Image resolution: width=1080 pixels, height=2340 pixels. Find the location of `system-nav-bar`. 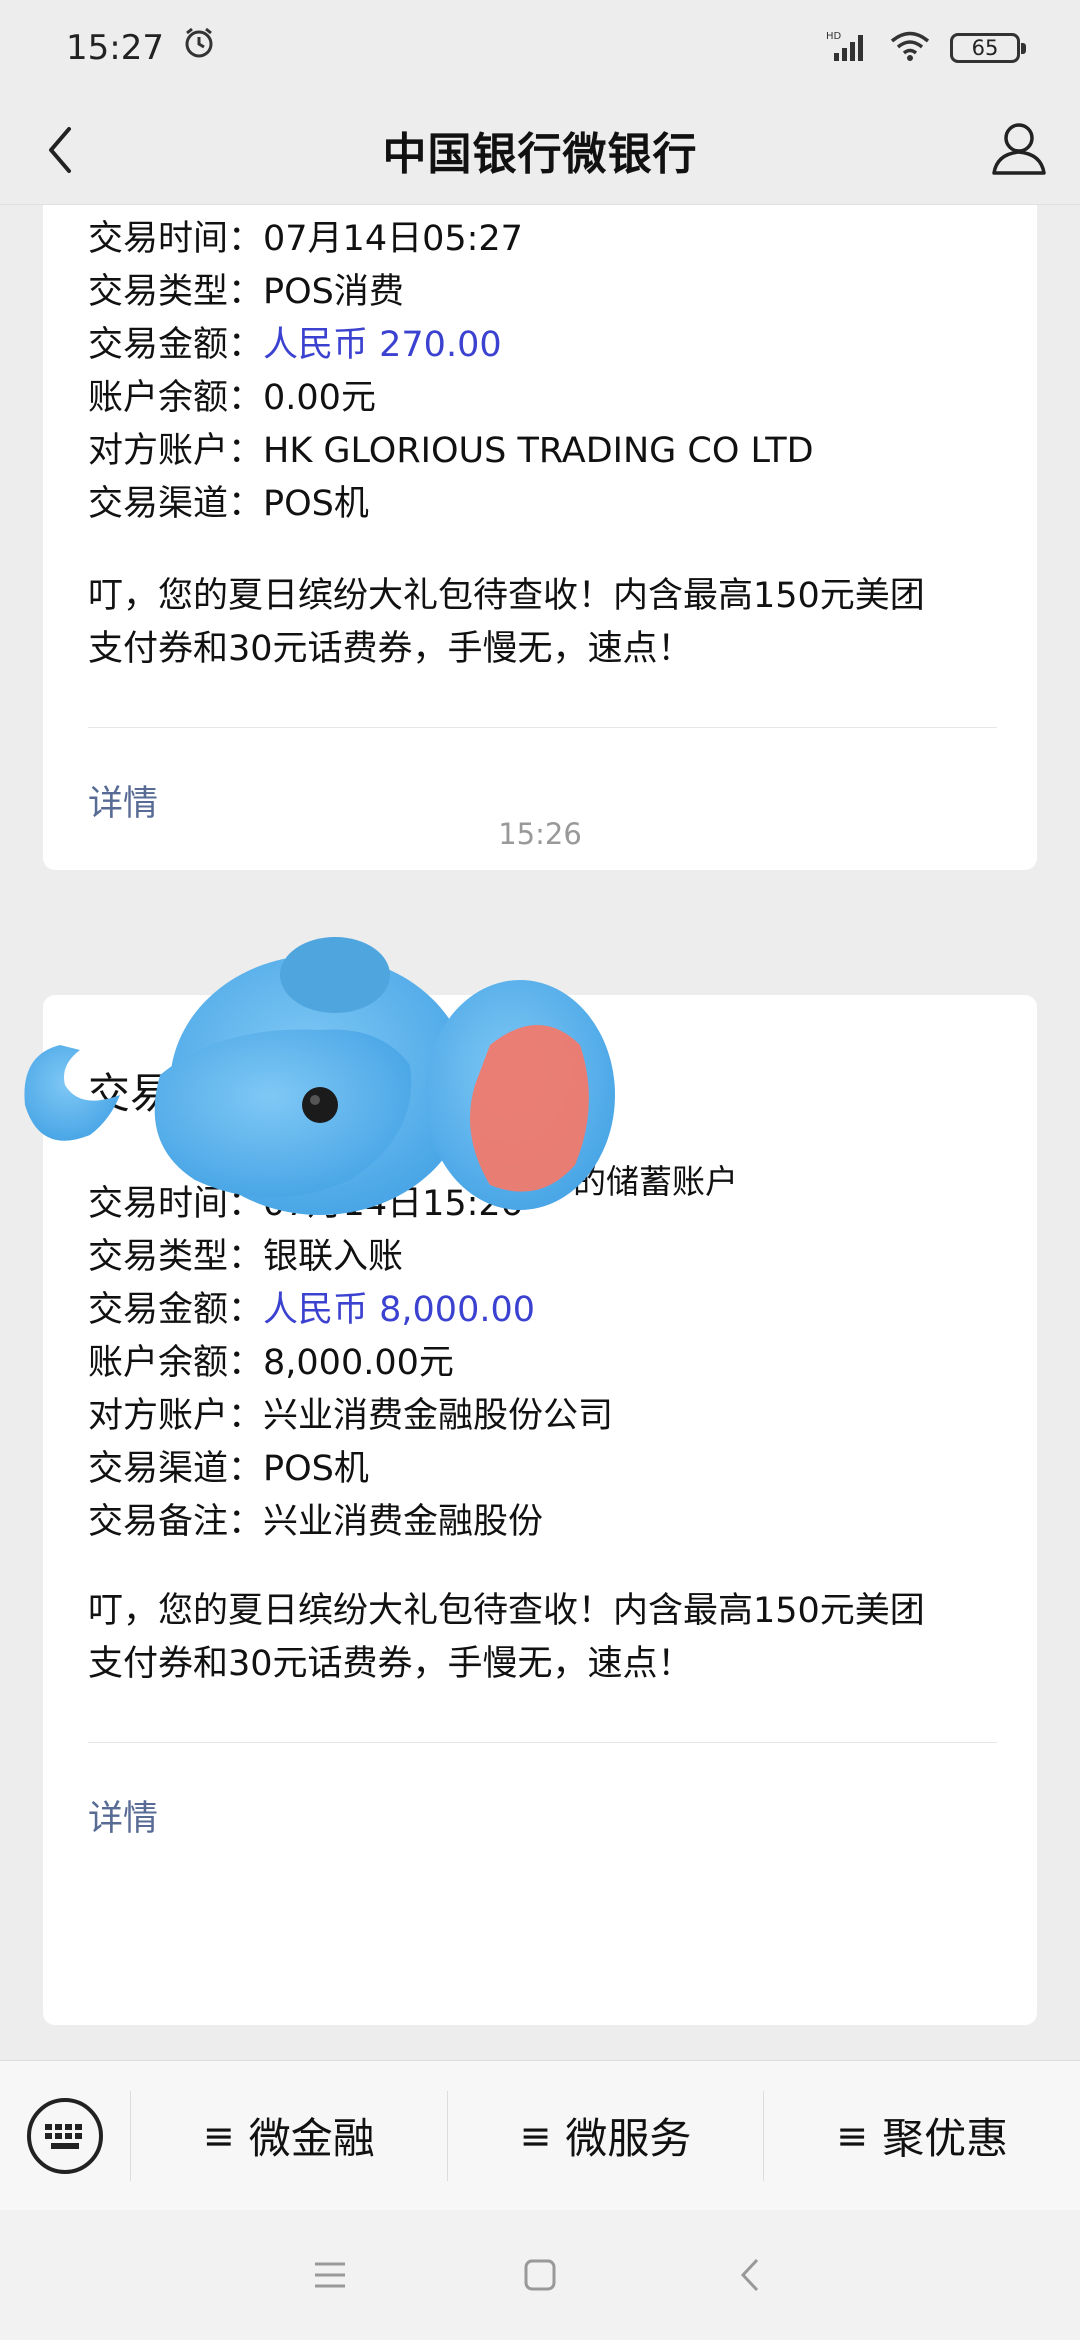

system-nav-bar is located at coordinates (540, 2275).